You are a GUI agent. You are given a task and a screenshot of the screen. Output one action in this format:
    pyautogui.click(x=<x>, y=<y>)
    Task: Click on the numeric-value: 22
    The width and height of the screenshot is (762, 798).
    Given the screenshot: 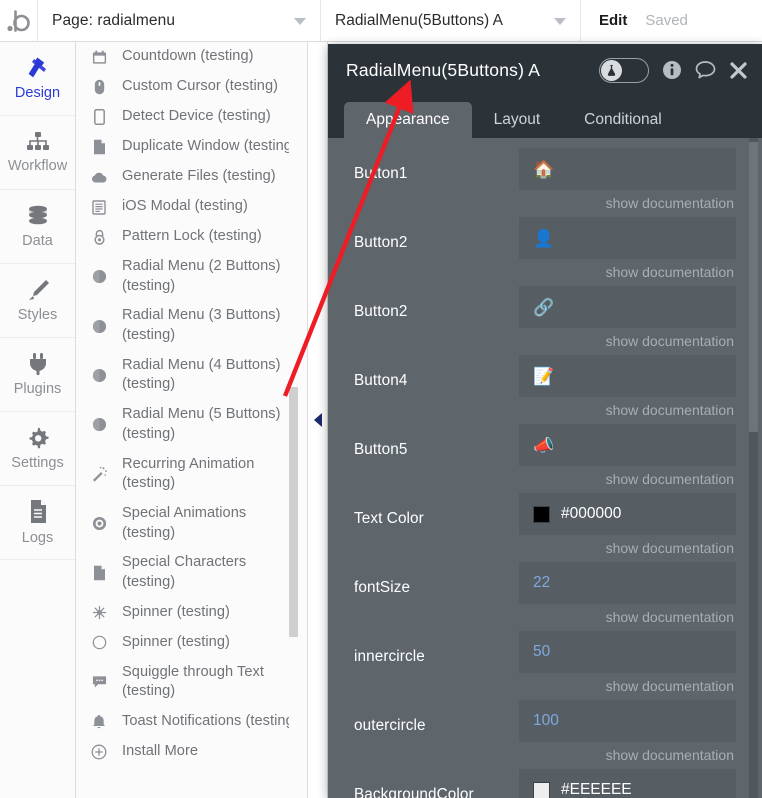 What is the action you would take?
    pyautogui.click(x=542, y=582)
    